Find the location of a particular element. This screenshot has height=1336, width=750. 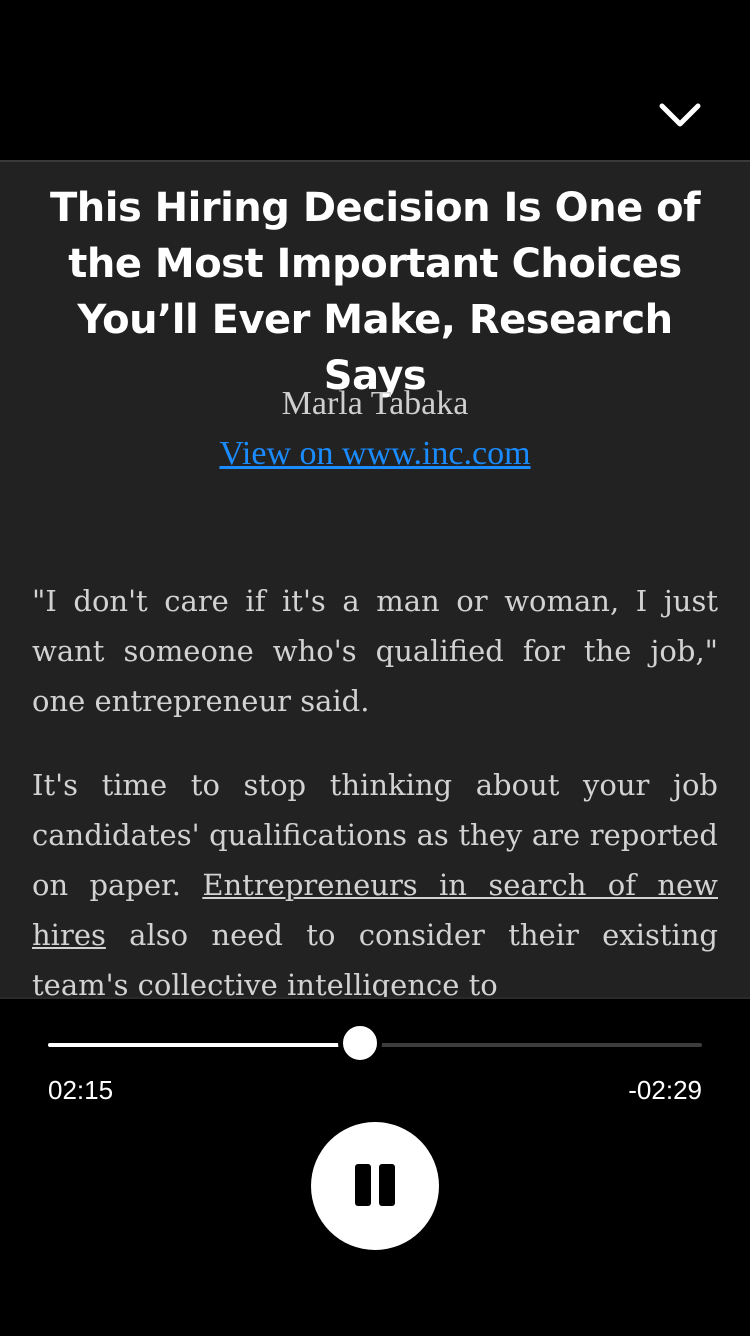

scrubber-knob is located at coordinates (359, 1043).